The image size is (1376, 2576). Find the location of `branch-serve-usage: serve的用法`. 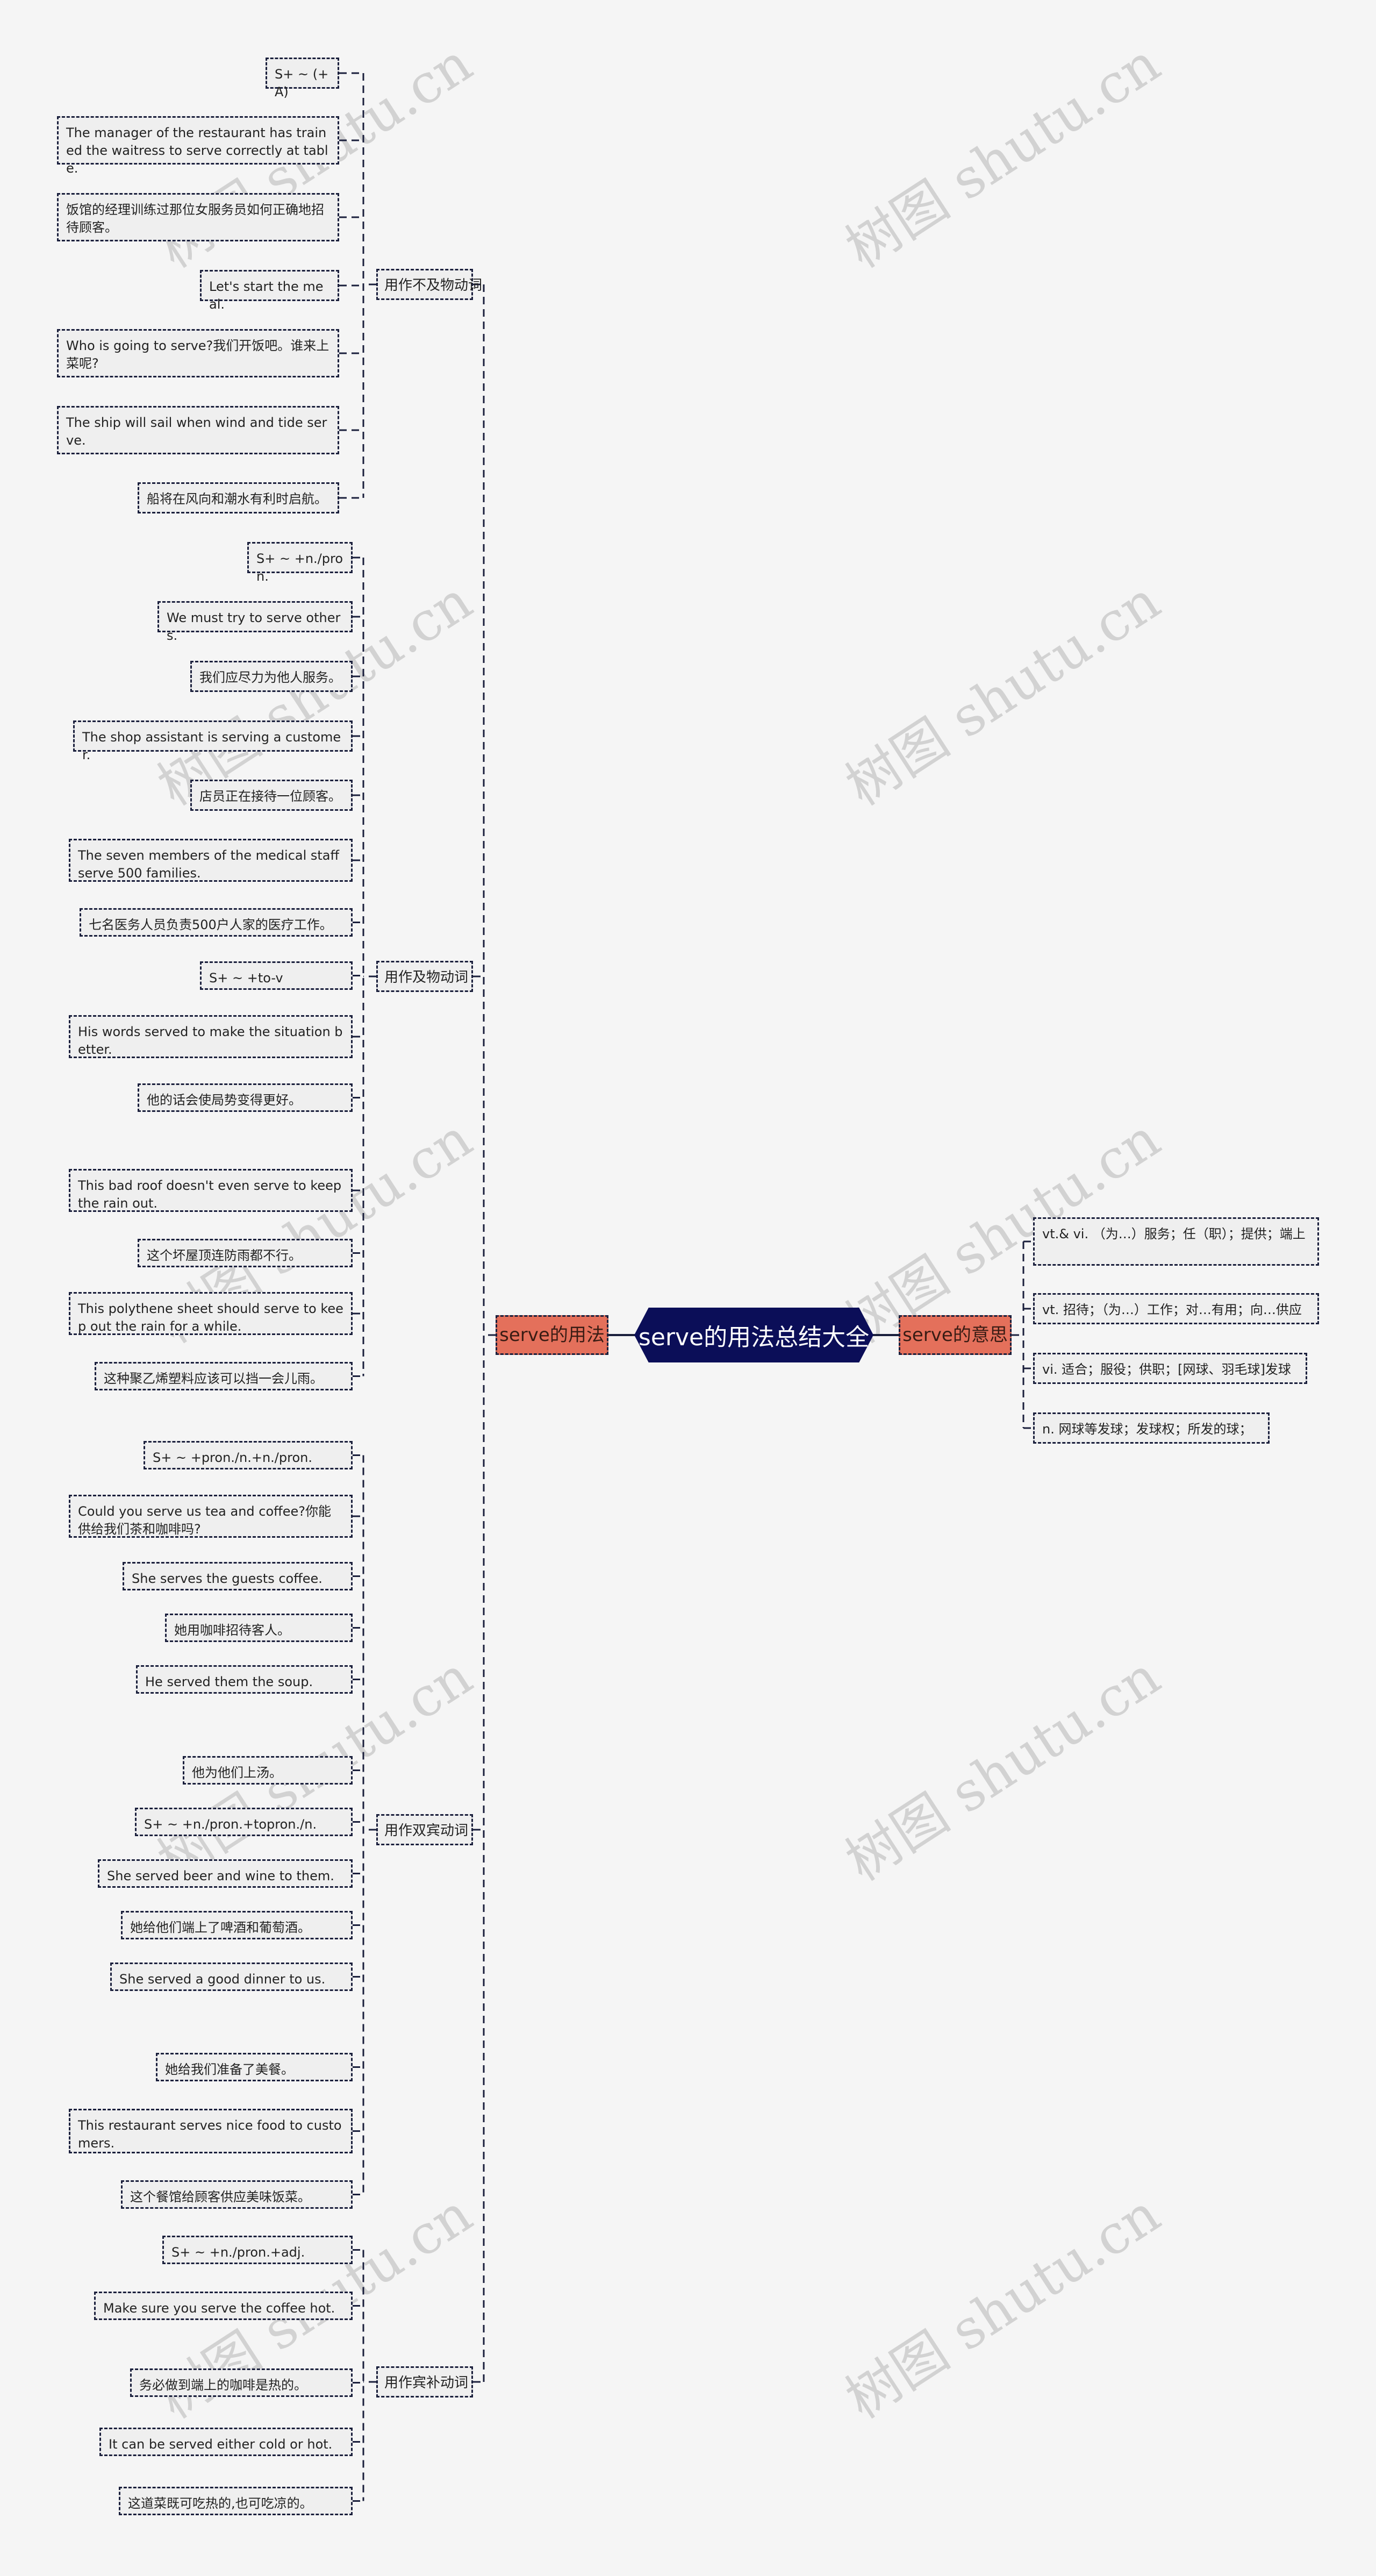

branch-serve-usage: serve的用法 is located at coordinates (552, 1335).